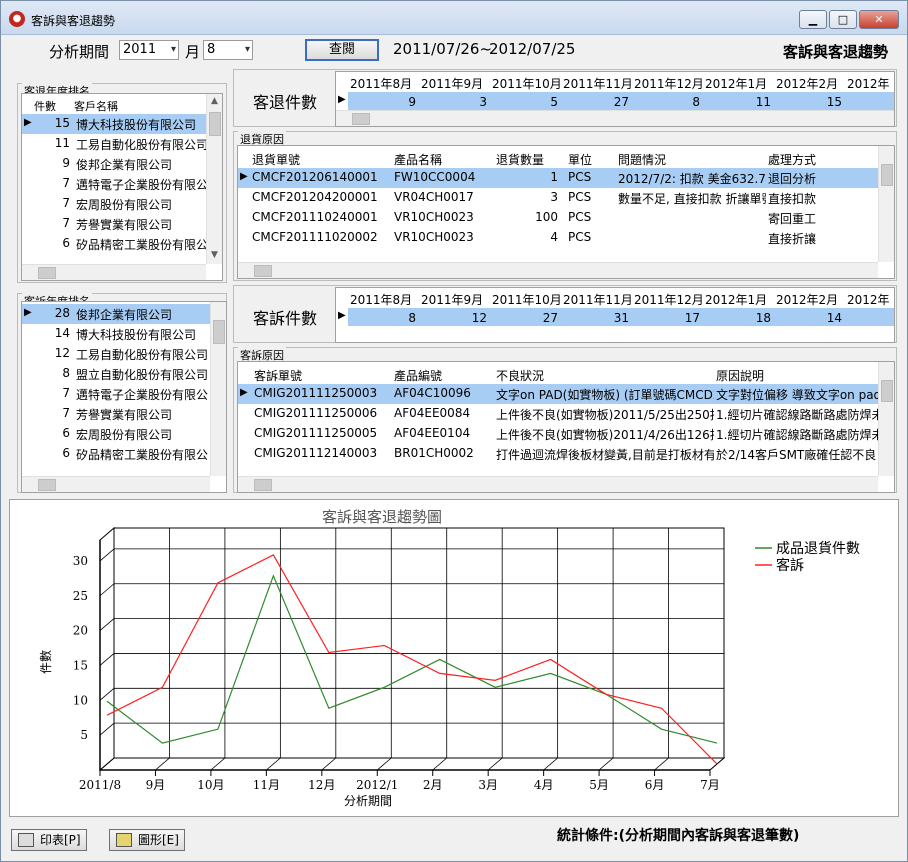  What do you see at coordinates (80, 631) in the screenshot?
I see `y-tick-label: 20` at bounding box center [80, 631].